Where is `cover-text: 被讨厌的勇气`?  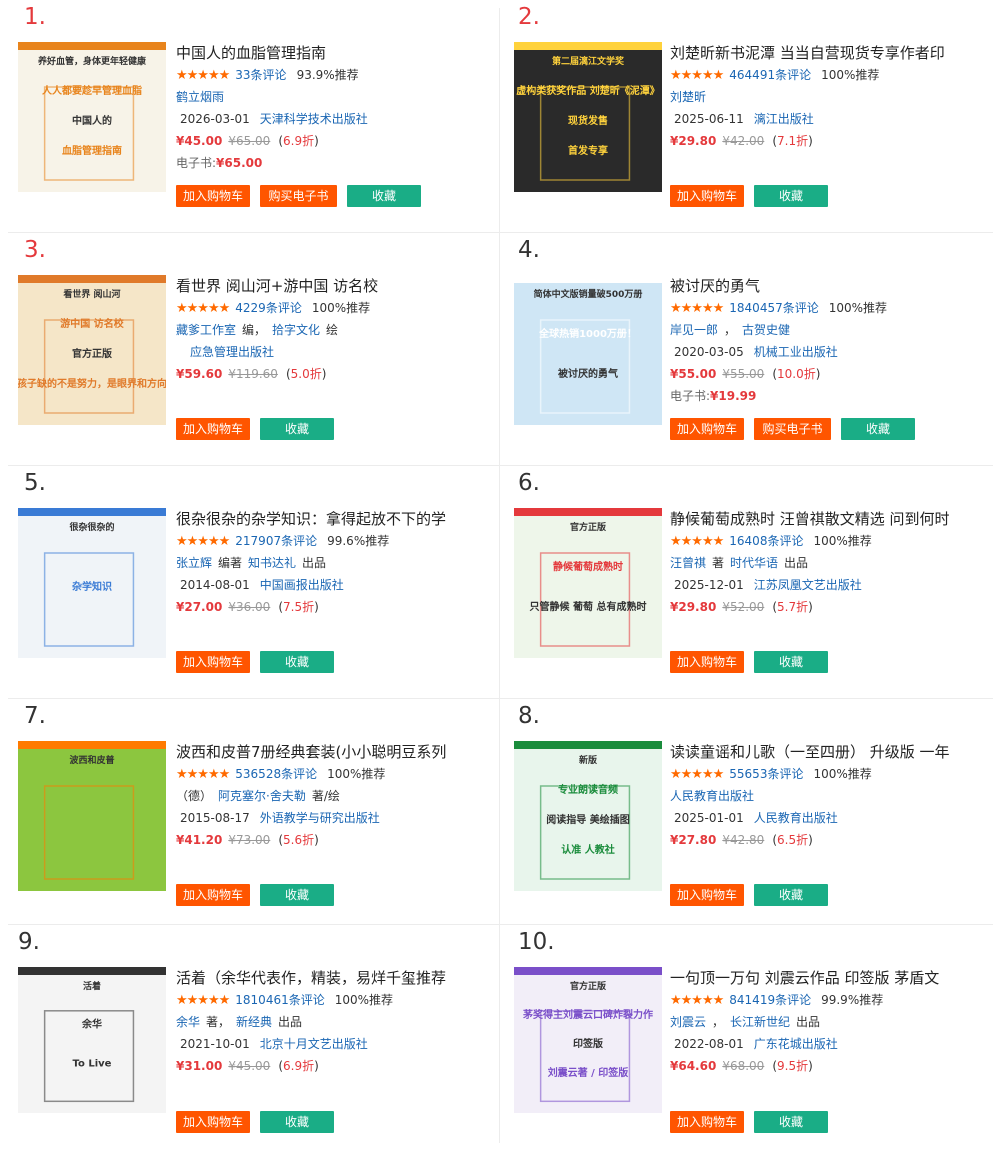 cover-text: 被讨厌的勇气 is located at coordinates (588, 373).